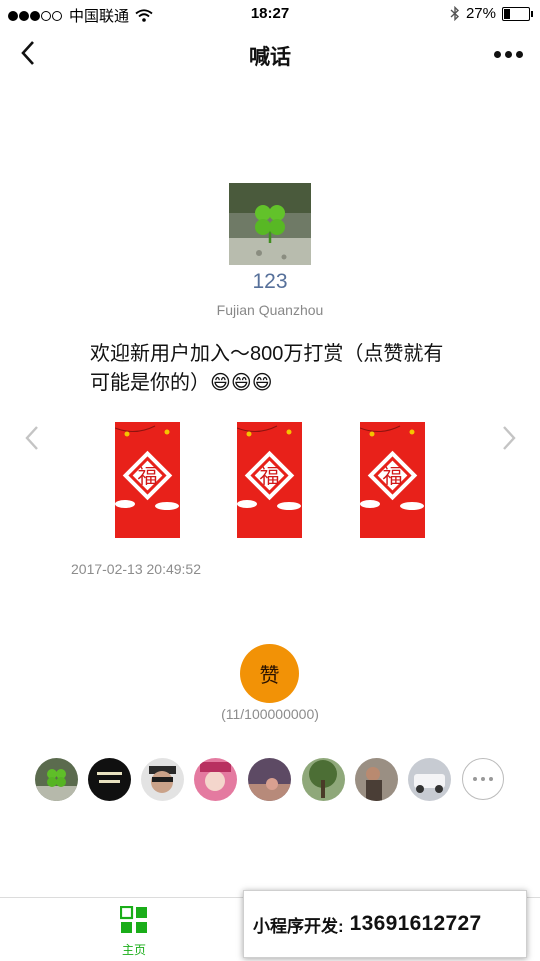  I want to click on likers-row, so click(270, 780).